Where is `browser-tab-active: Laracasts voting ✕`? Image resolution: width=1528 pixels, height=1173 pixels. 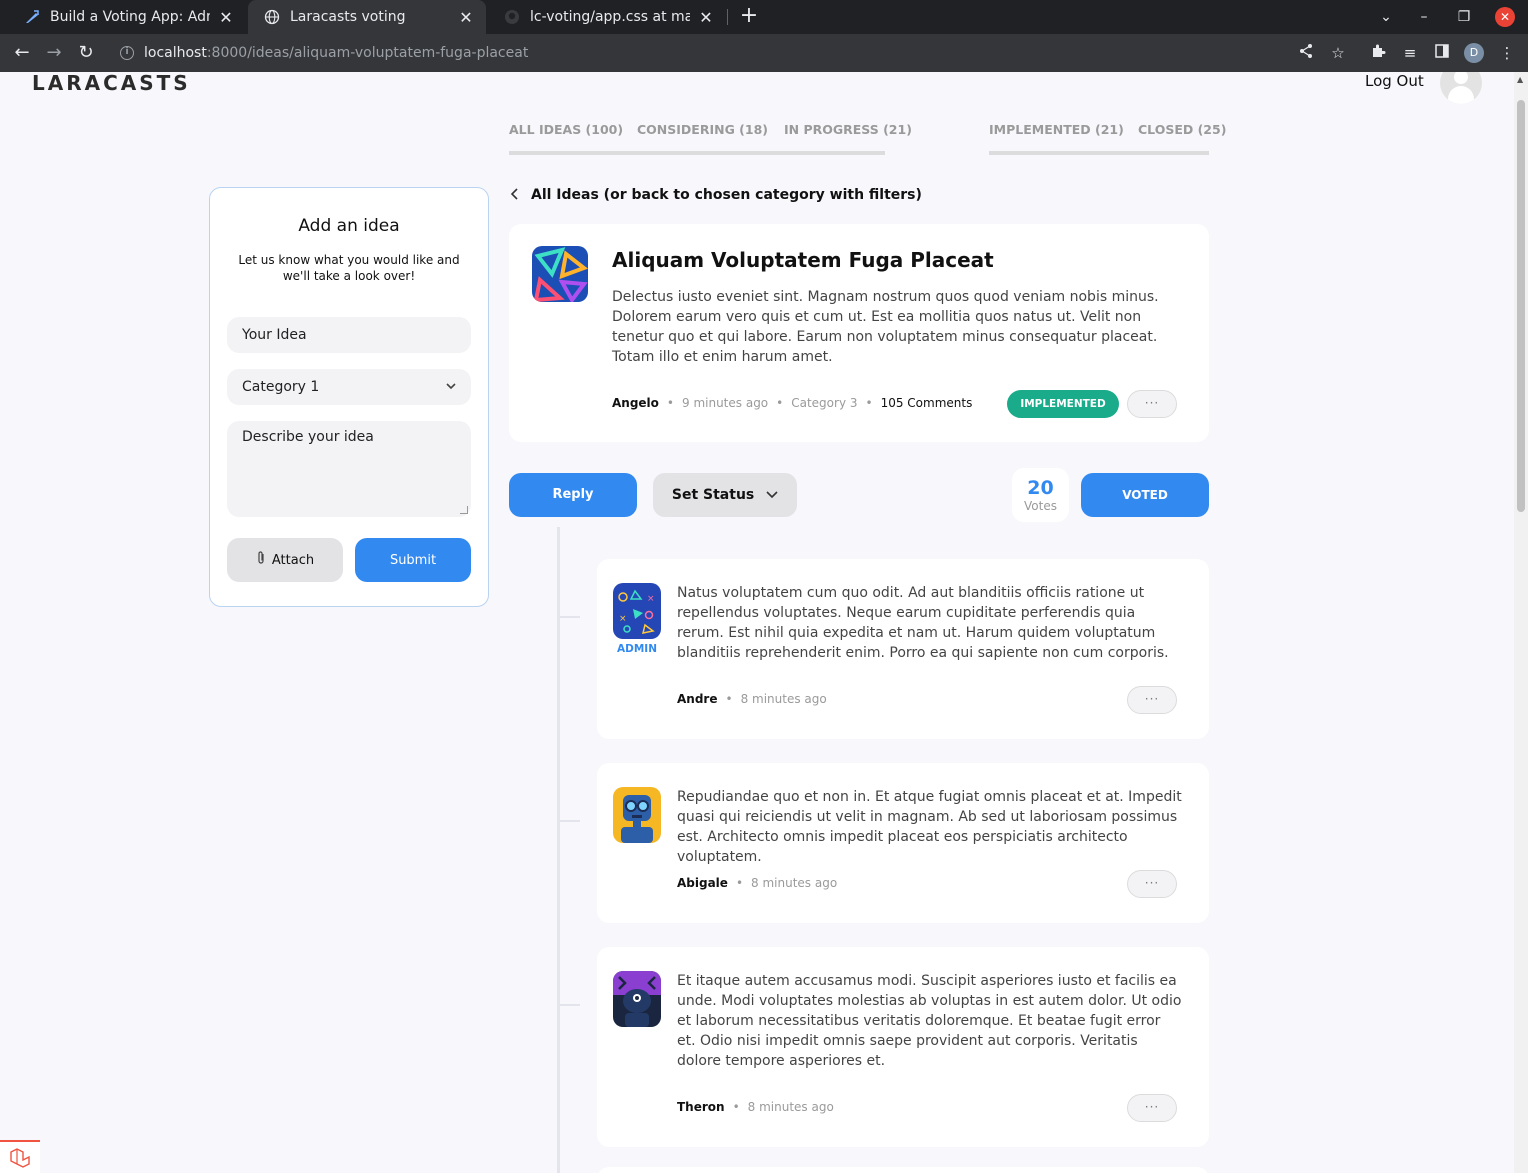
browser-tab-active: Laracasts voting ✕ is located at coordinates (367, 17).